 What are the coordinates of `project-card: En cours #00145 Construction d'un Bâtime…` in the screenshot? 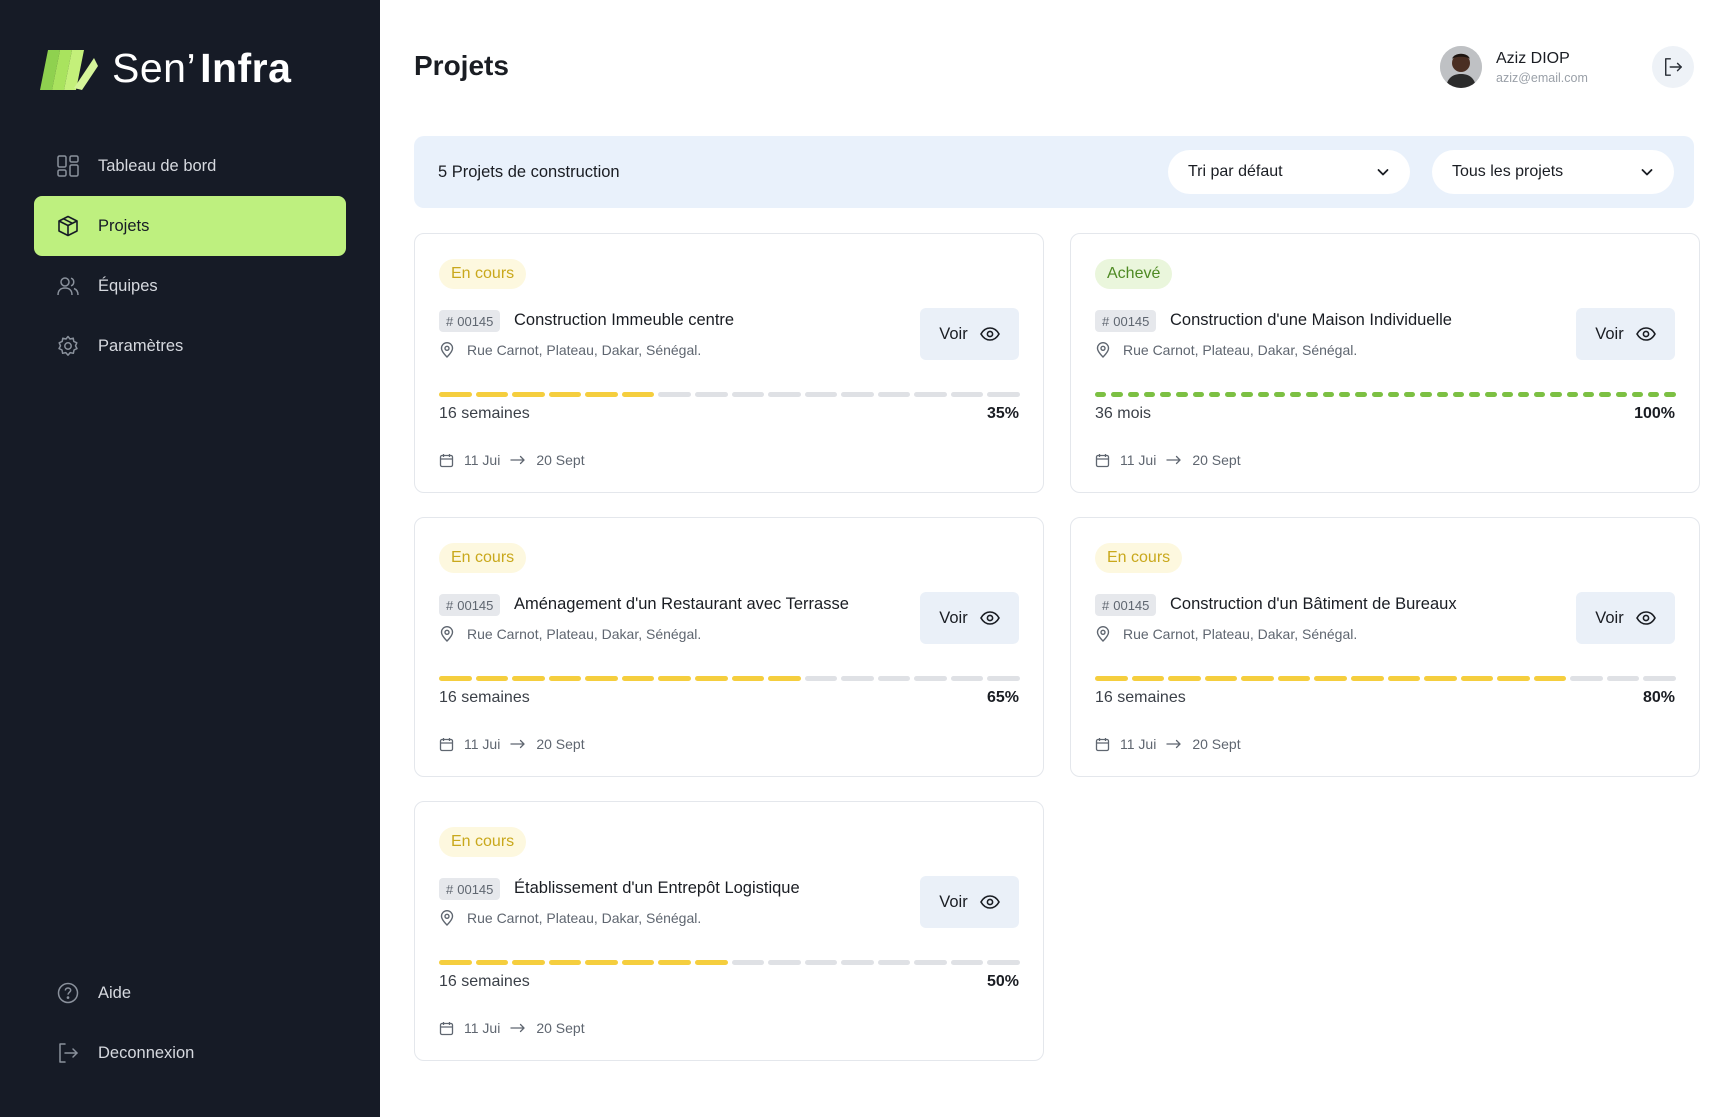 It's located at (1385, 647).